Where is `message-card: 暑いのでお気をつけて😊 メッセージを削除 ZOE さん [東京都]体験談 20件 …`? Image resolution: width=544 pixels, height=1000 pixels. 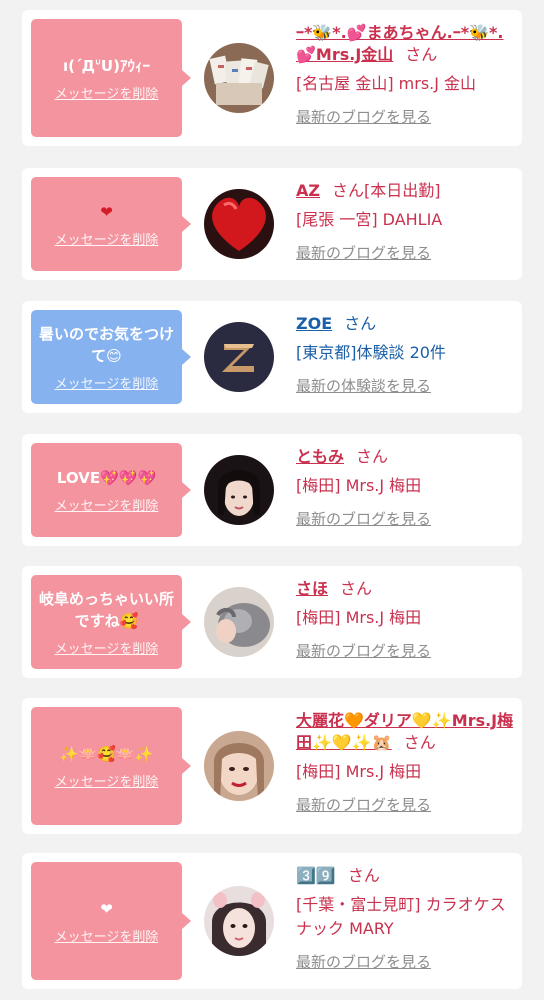
message-card: 暑いのでお気をつけて😊 メッセージを削除 ZOE さん [東京都]体験談 20件 … is located at coordinates (272, 357).